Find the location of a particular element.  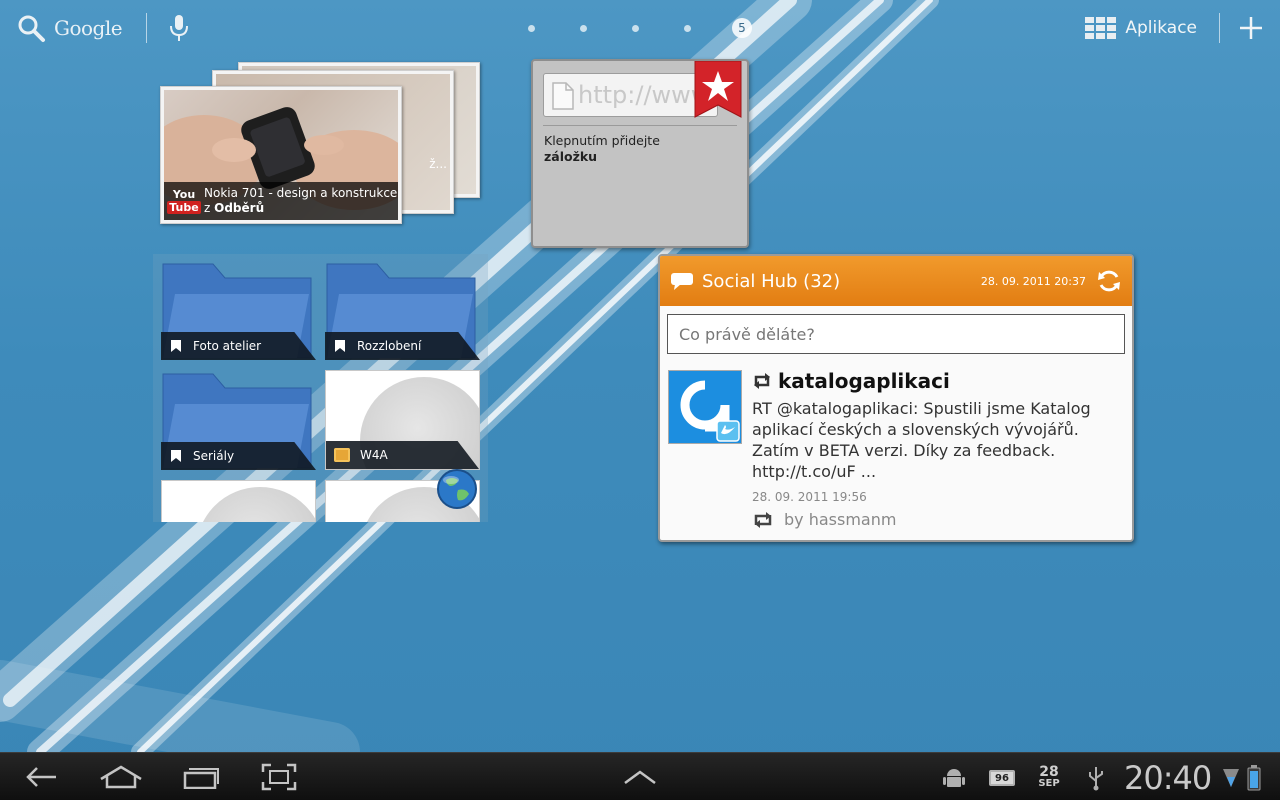

folder-tile: Foto atelier is located at coordinates (238, 310).